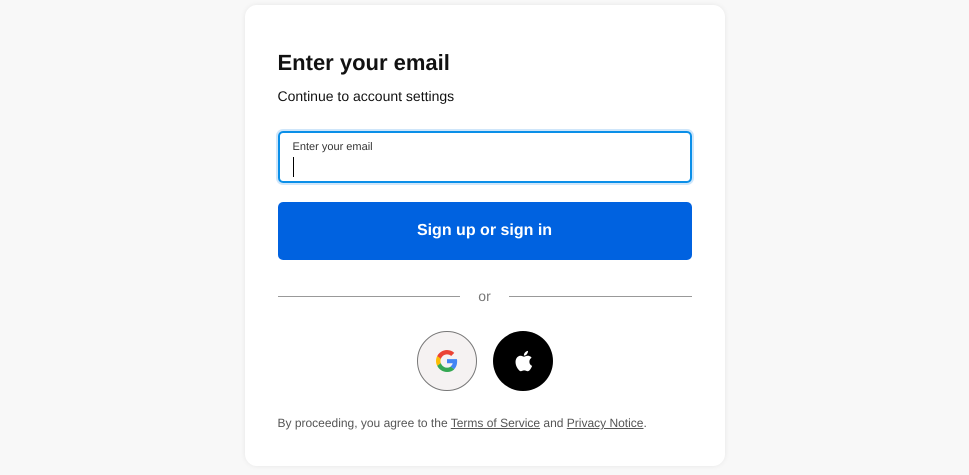 The height and width of the screenshot is (475, 969). Describe the element at coordinates (364, 63) in the screenshot. I see `page-title: Enter your email` at that location.